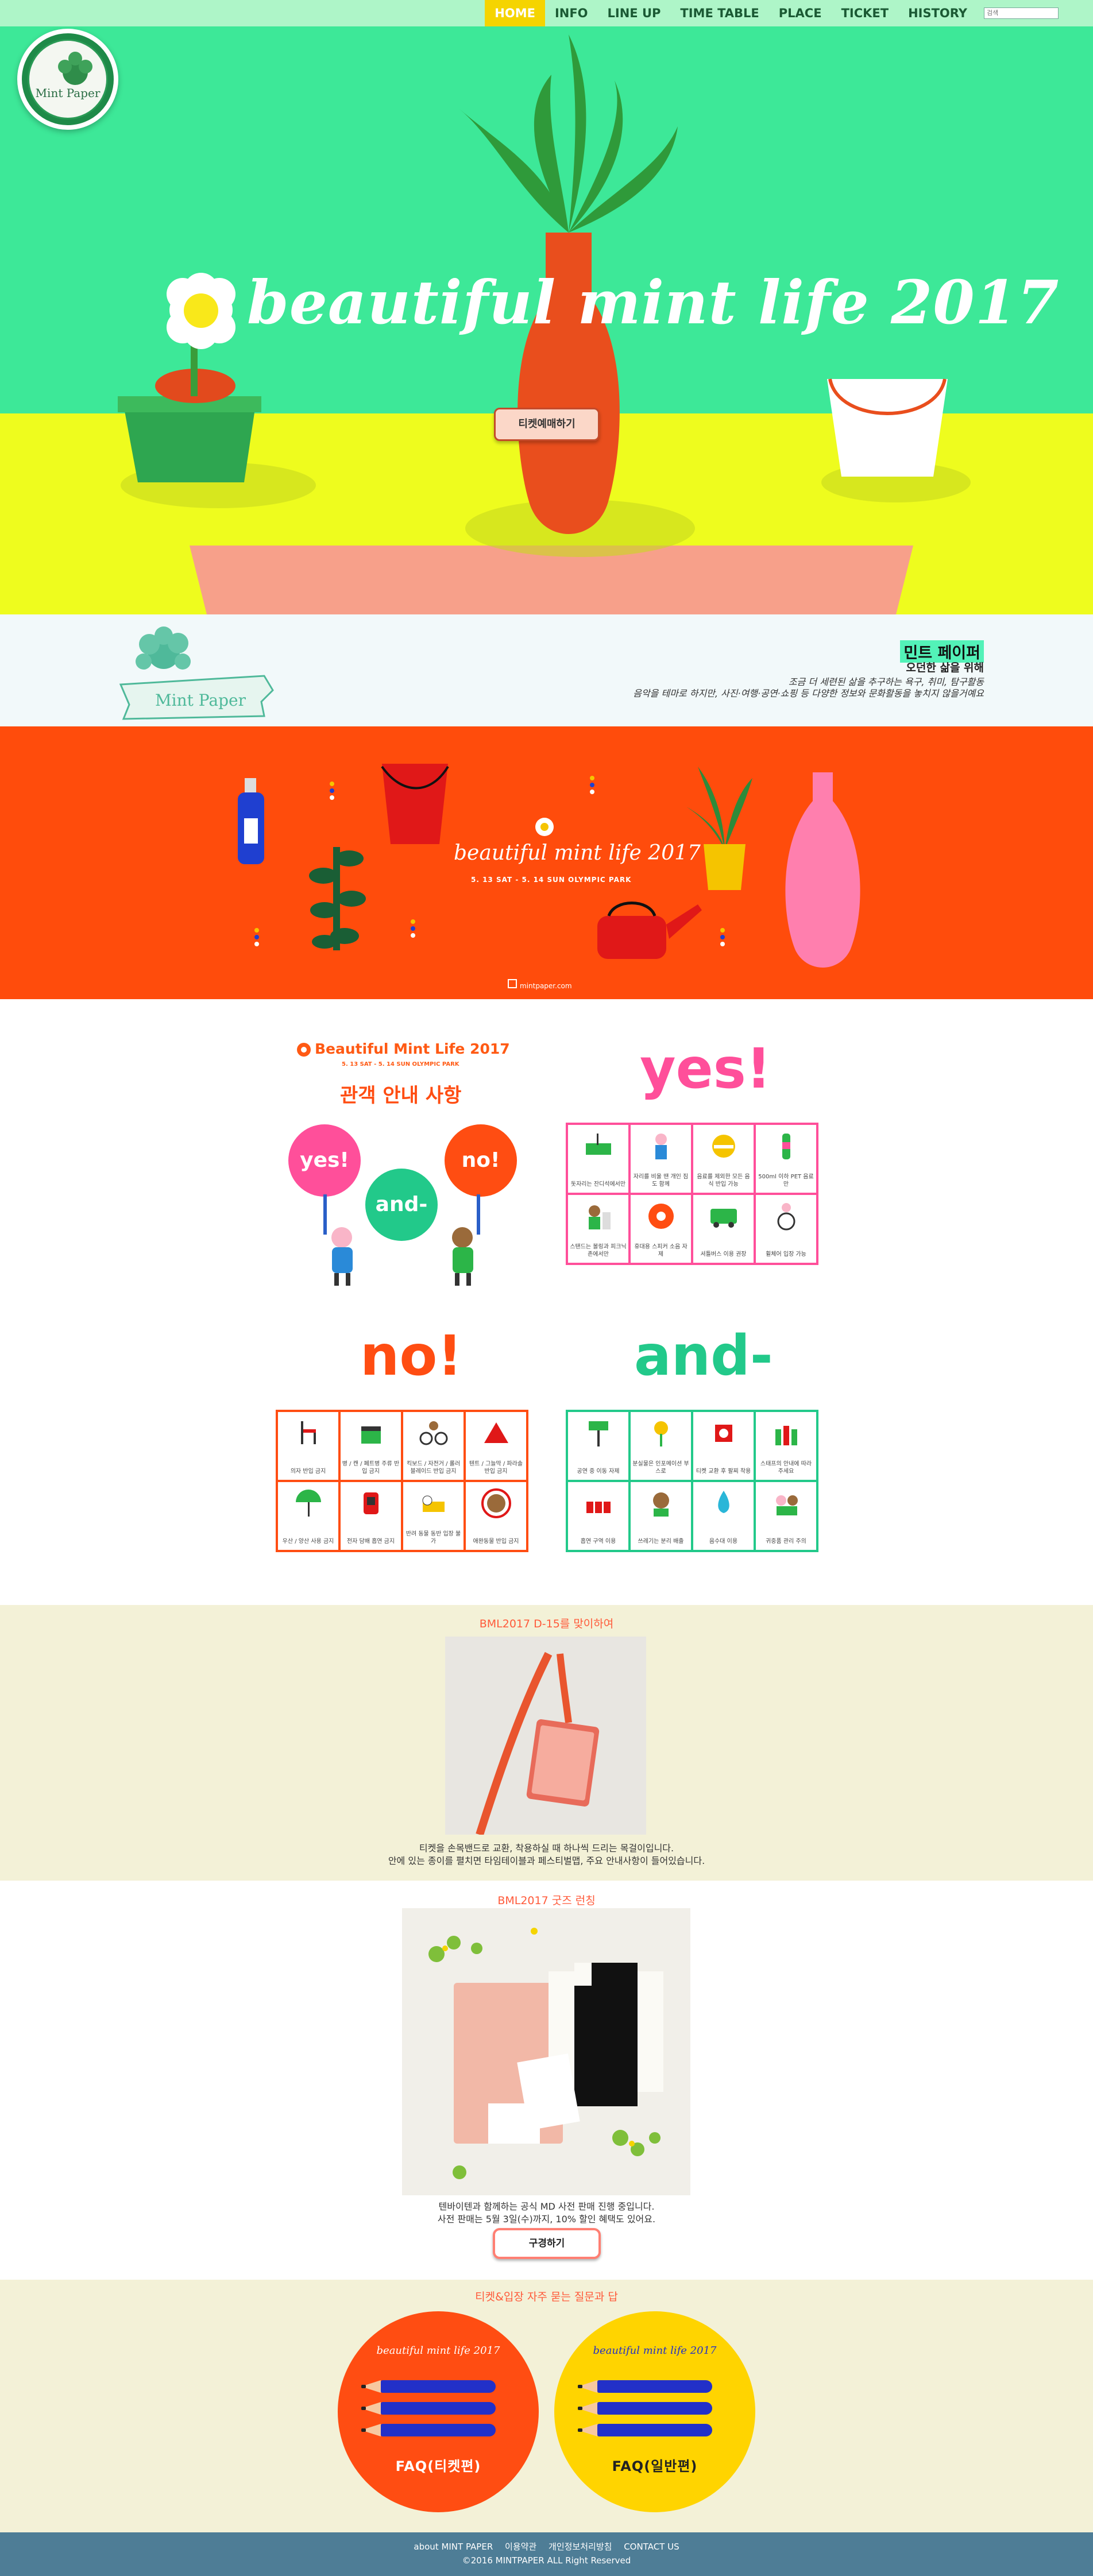  Describe the element at coordinates (723, 1516) in the screenshot. I see `and-item: 음수대 이용` at that location.